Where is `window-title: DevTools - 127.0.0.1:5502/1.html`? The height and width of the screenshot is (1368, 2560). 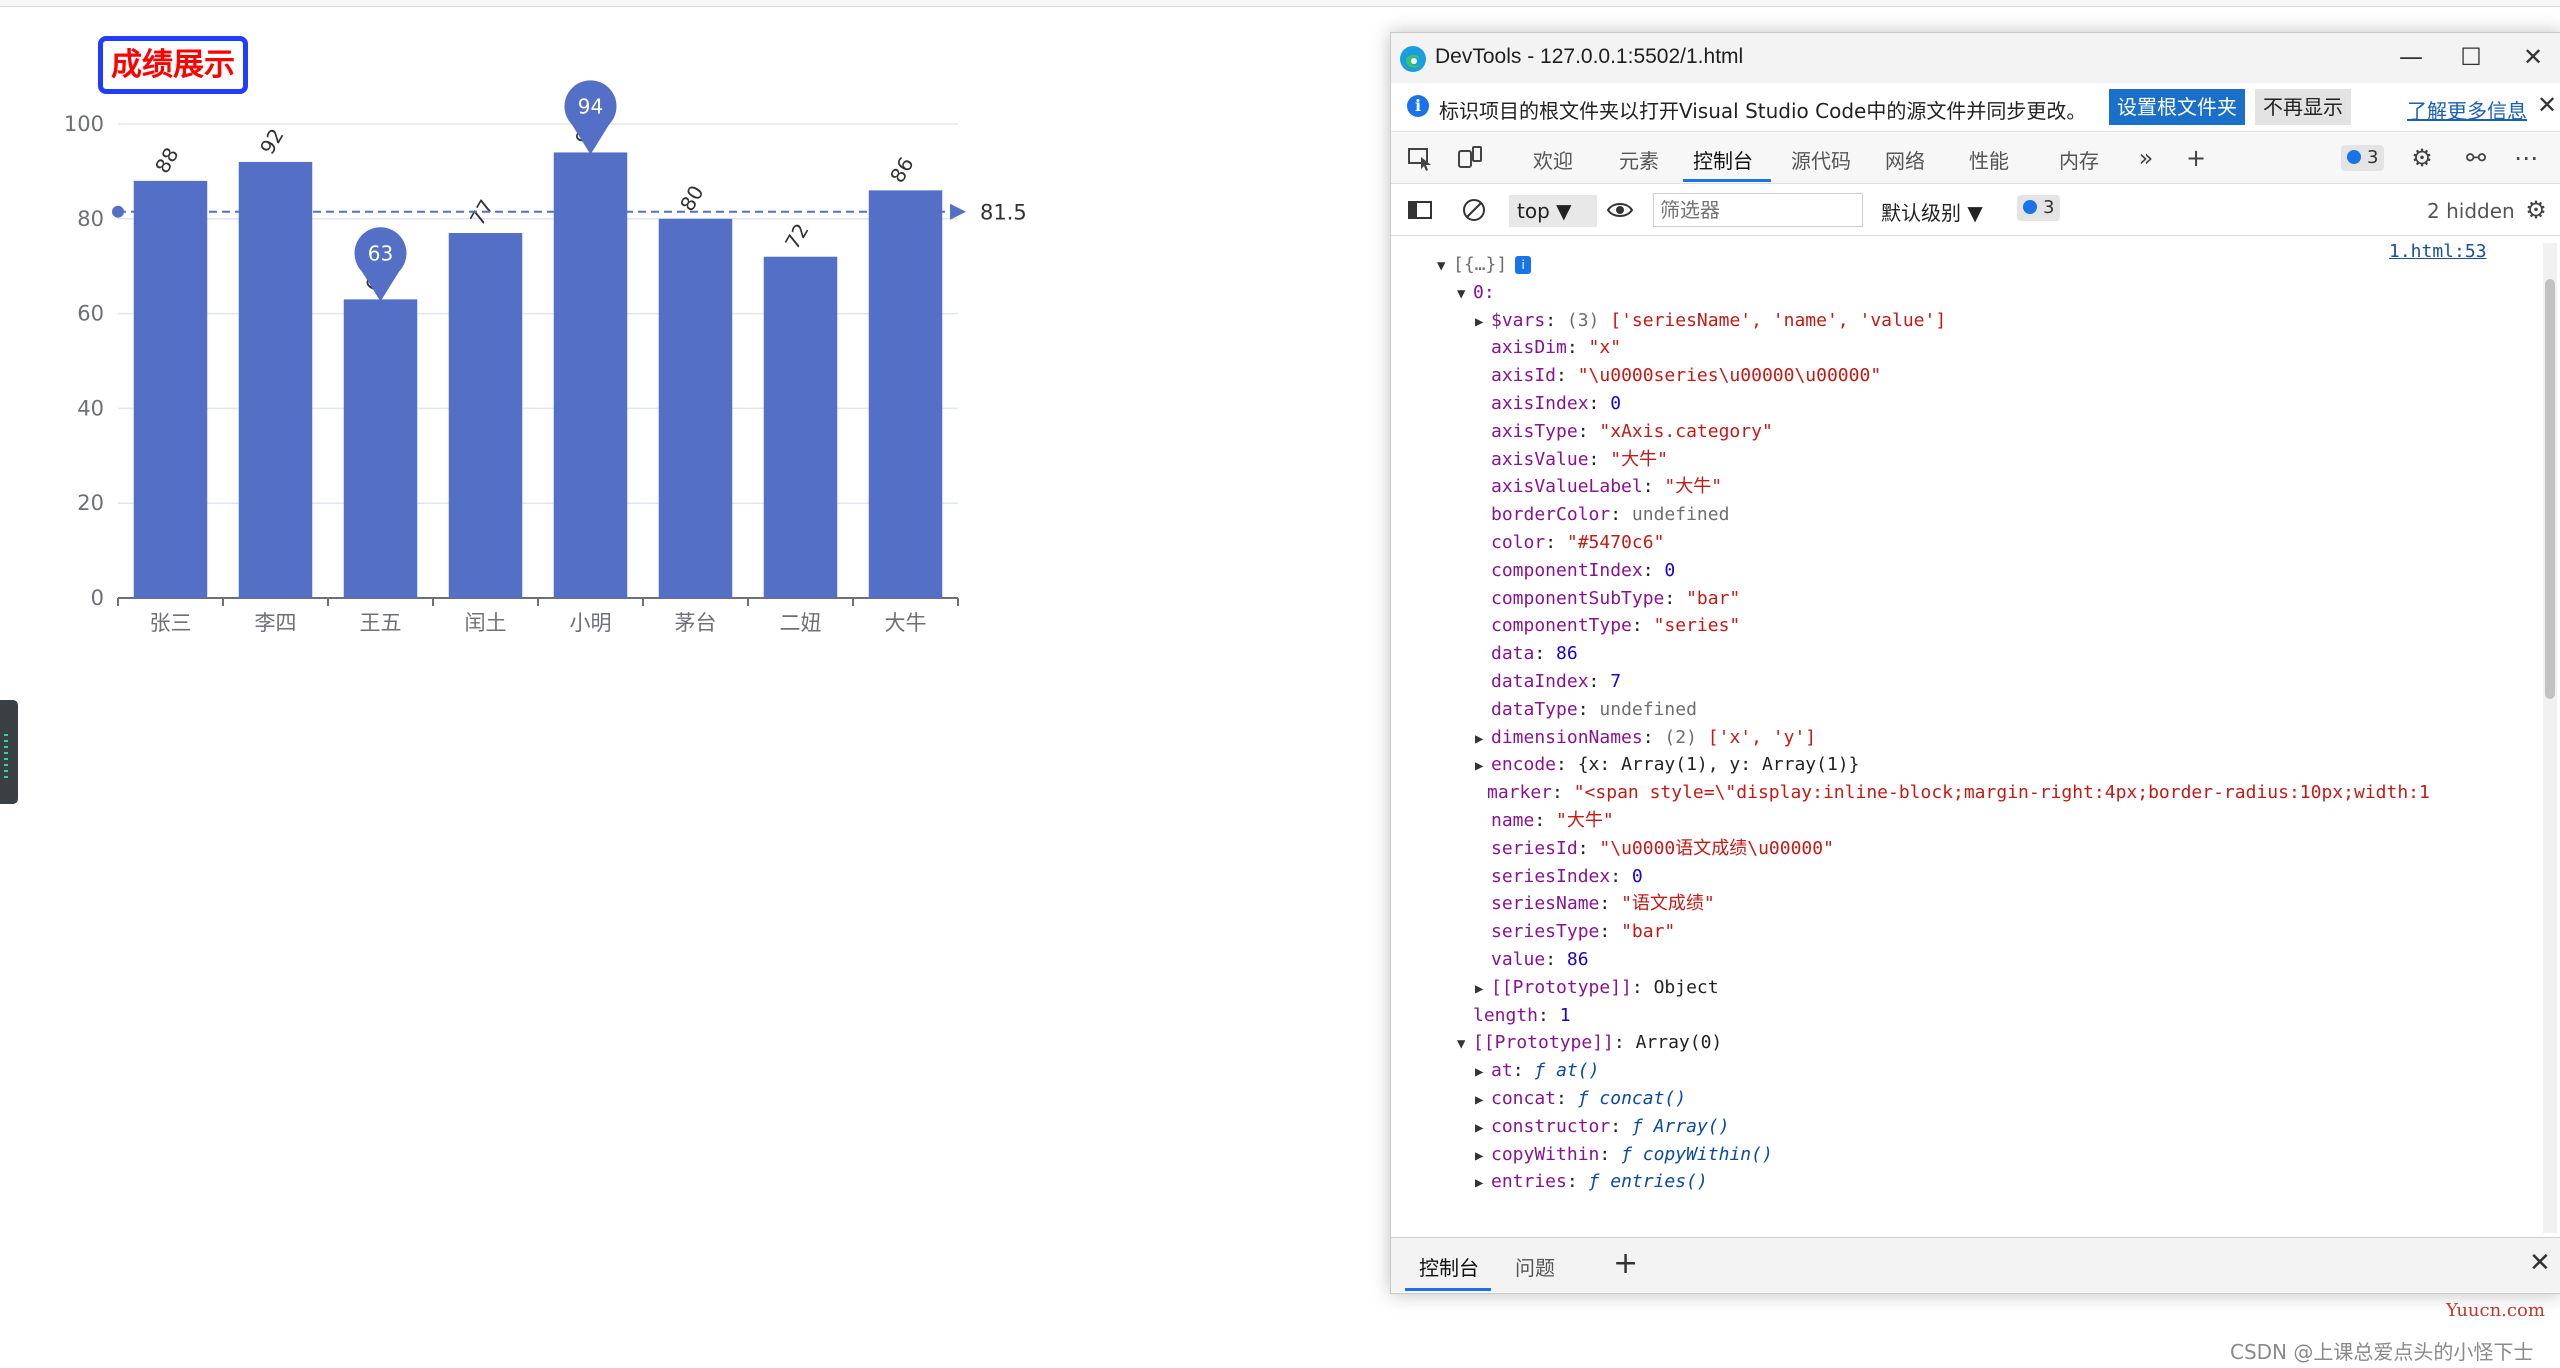
window-title: DevTools - 127.0.0.1:5502/1.html is located at coordinates (1589, 56).